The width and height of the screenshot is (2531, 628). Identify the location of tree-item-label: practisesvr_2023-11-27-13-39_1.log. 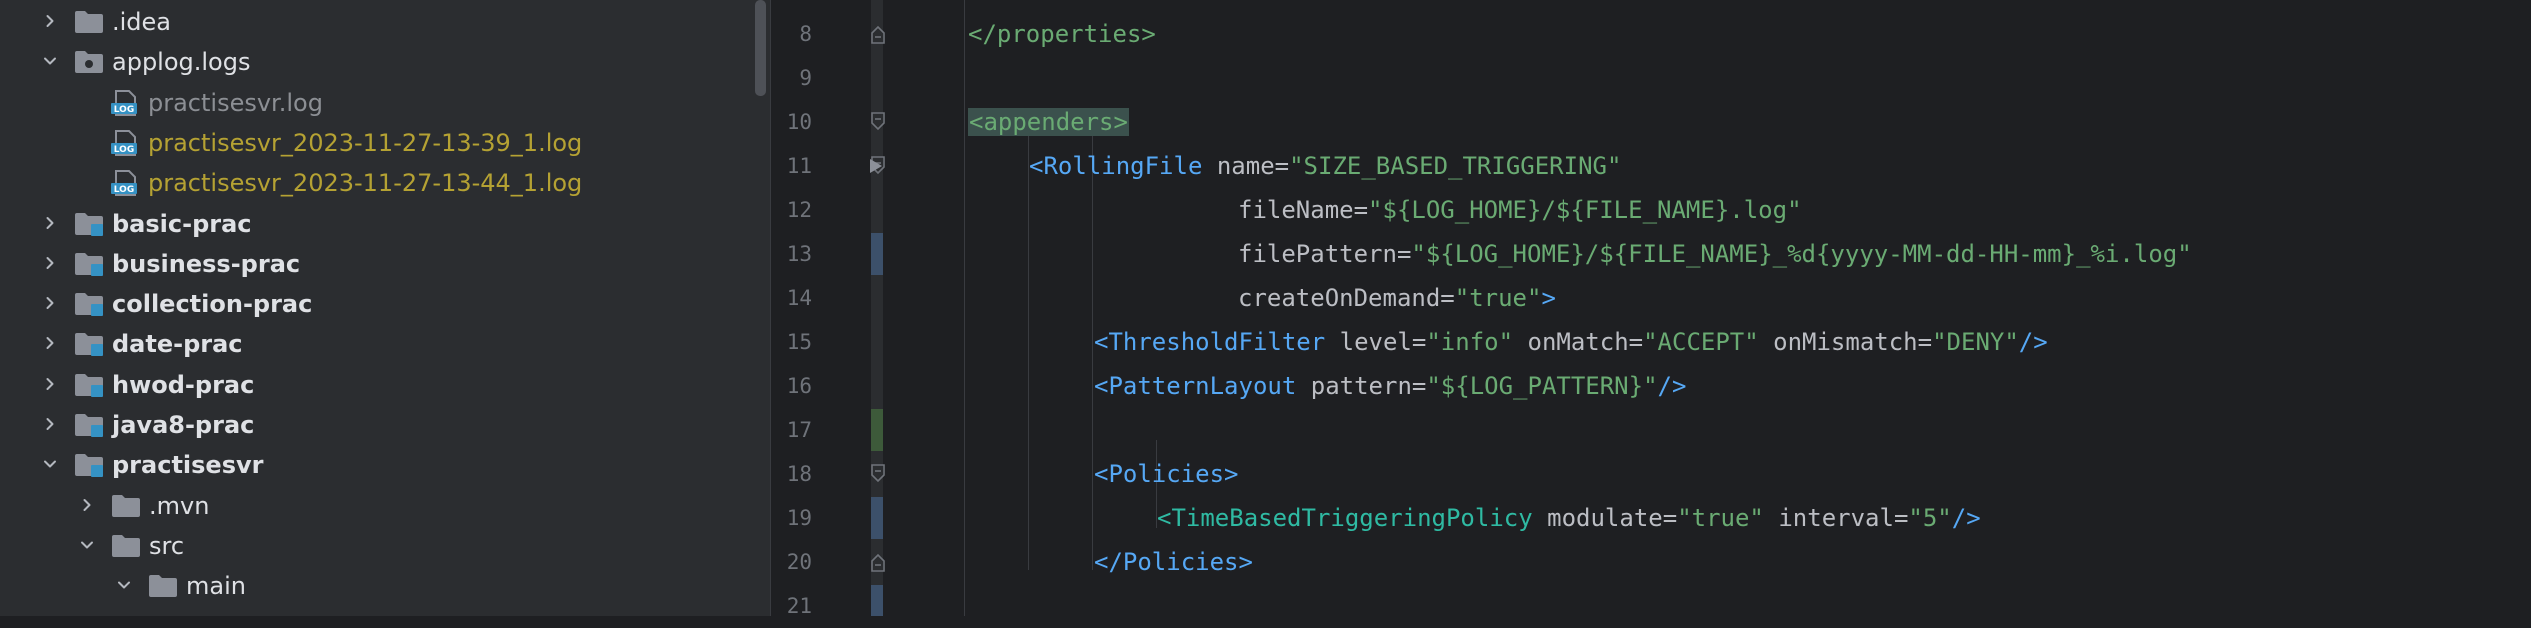
(365, 142).